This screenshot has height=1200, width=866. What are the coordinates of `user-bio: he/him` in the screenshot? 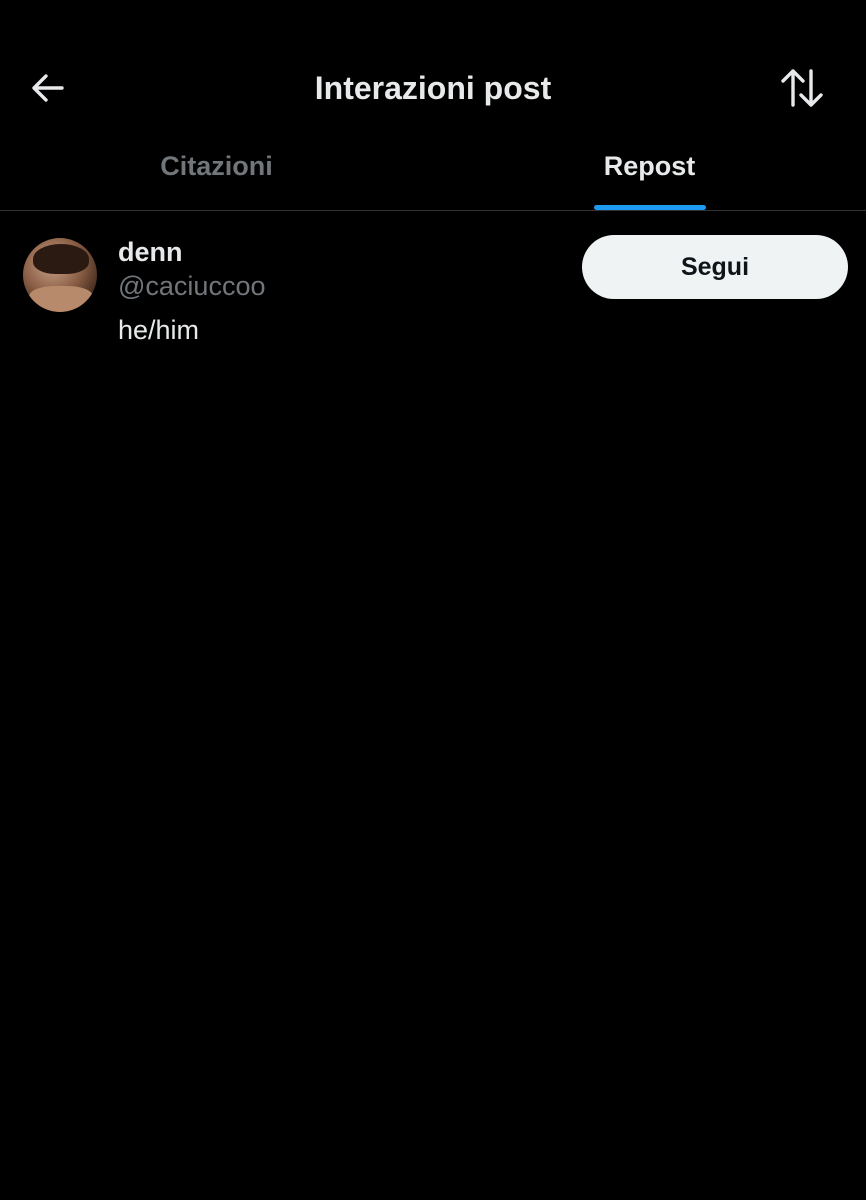 It's located at (159, 330).